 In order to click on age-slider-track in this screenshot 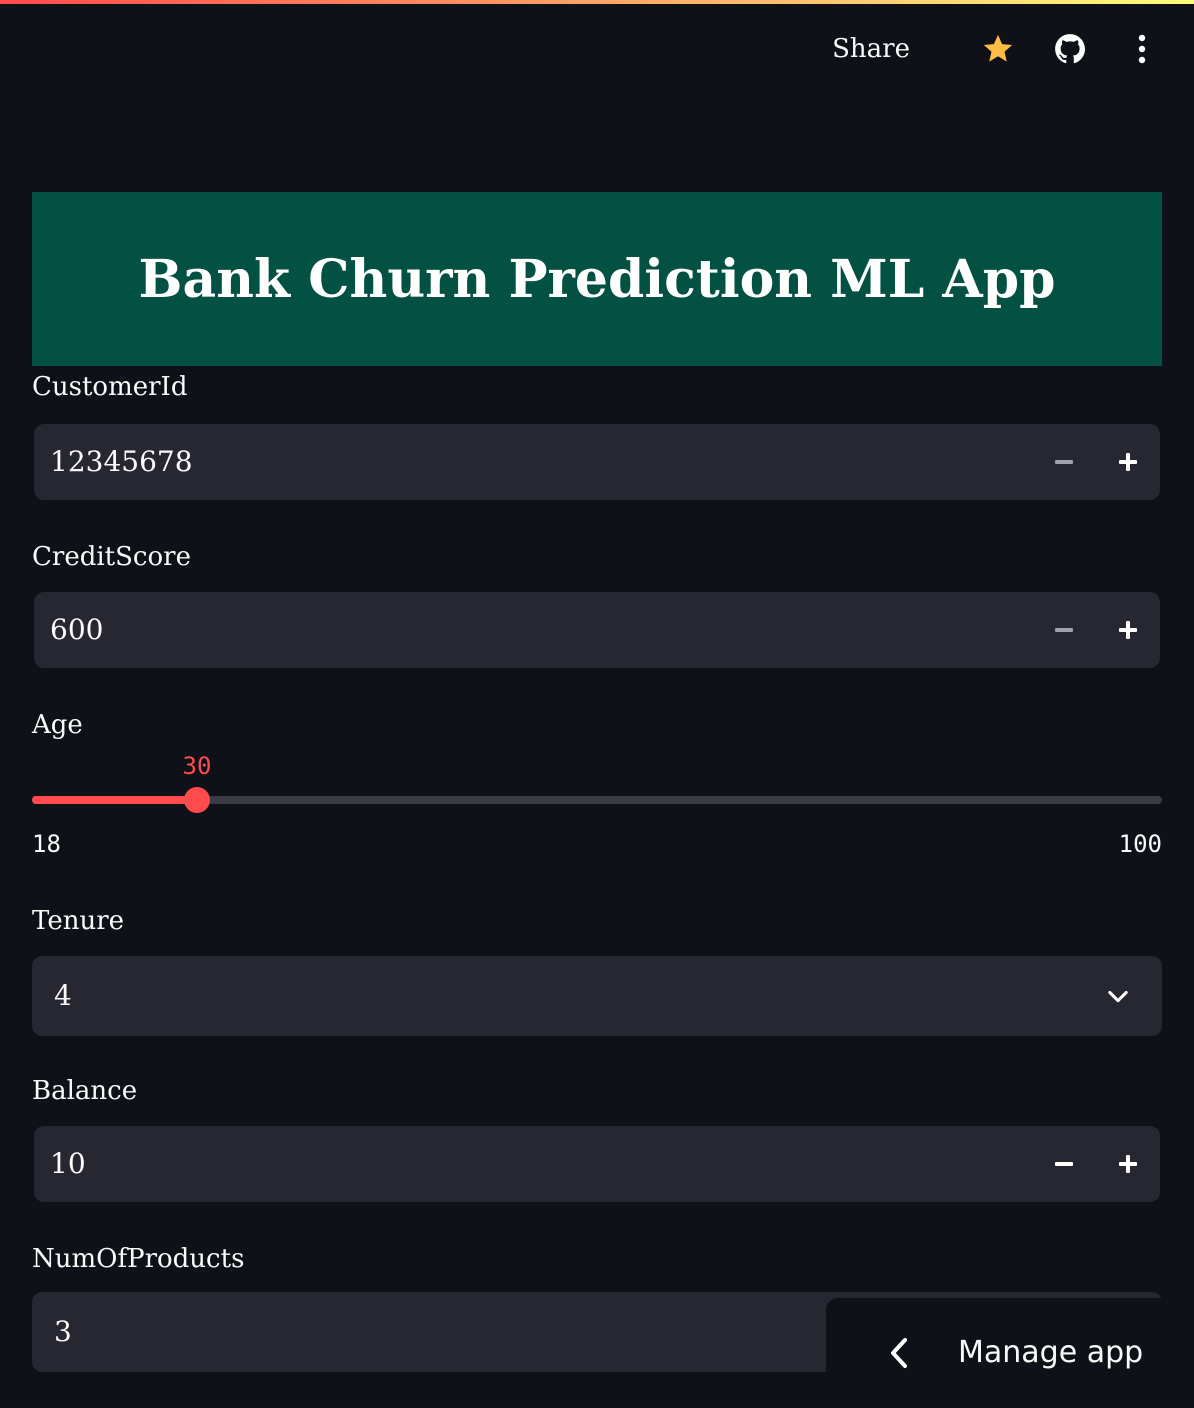, I will do `click(597, 800)`.